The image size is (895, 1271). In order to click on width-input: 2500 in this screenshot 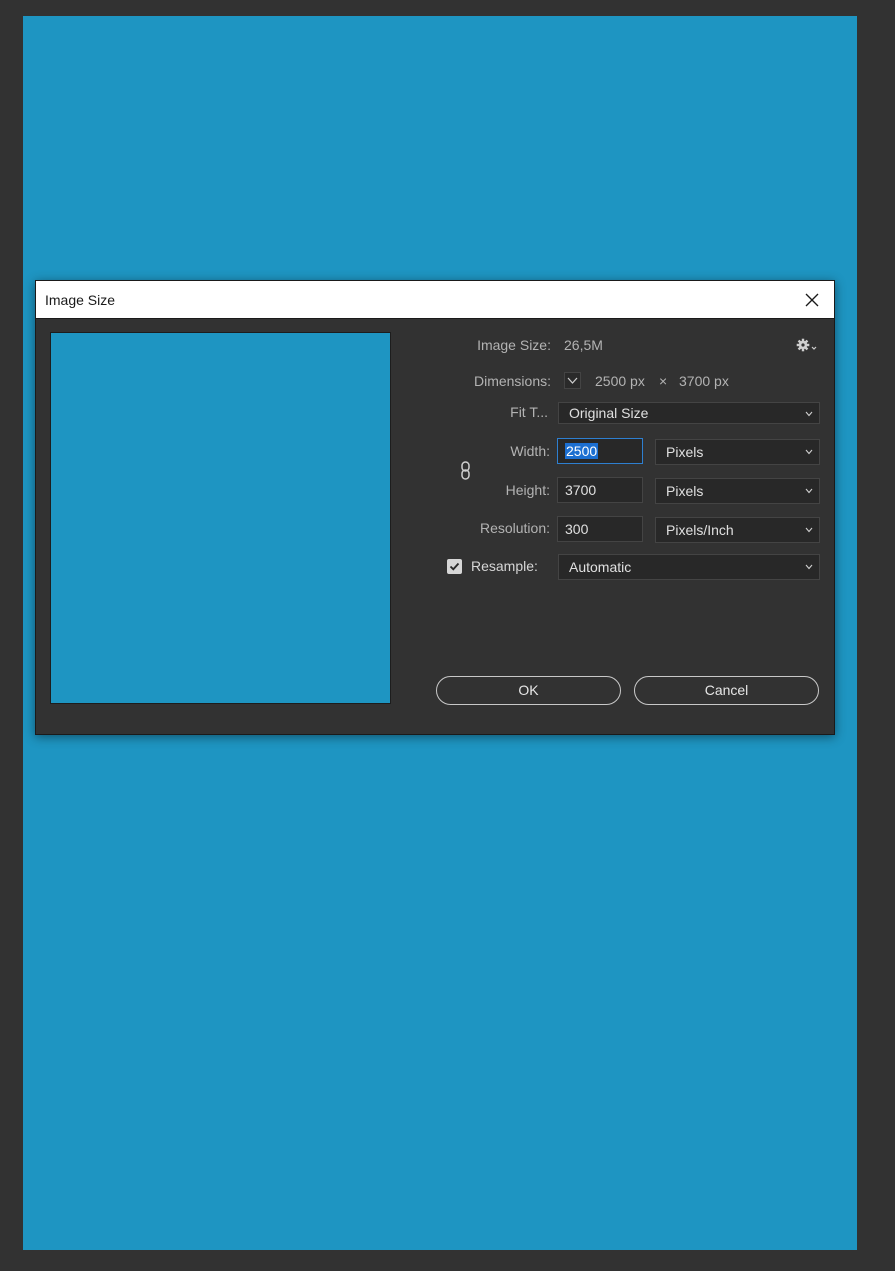, I will do `click(600, 451)`.